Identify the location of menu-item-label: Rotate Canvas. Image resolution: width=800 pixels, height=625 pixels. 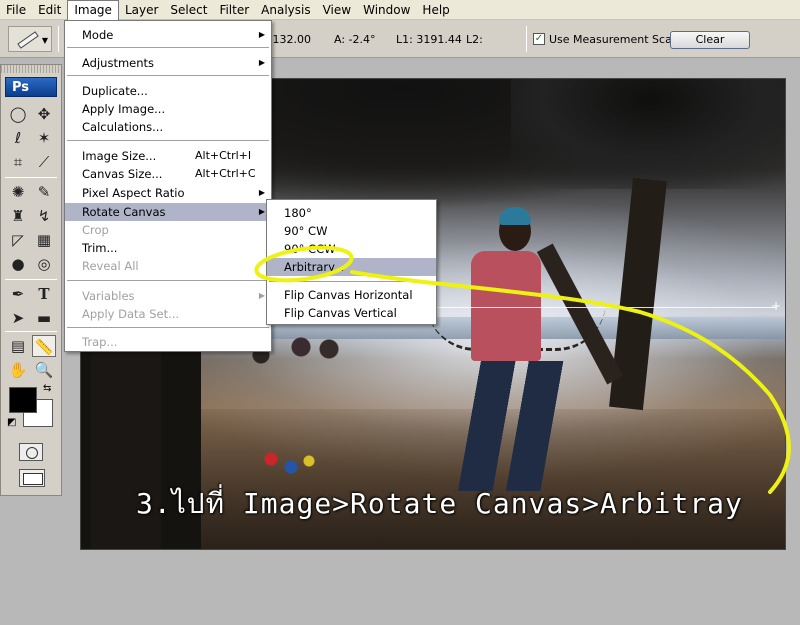
(124, 212).